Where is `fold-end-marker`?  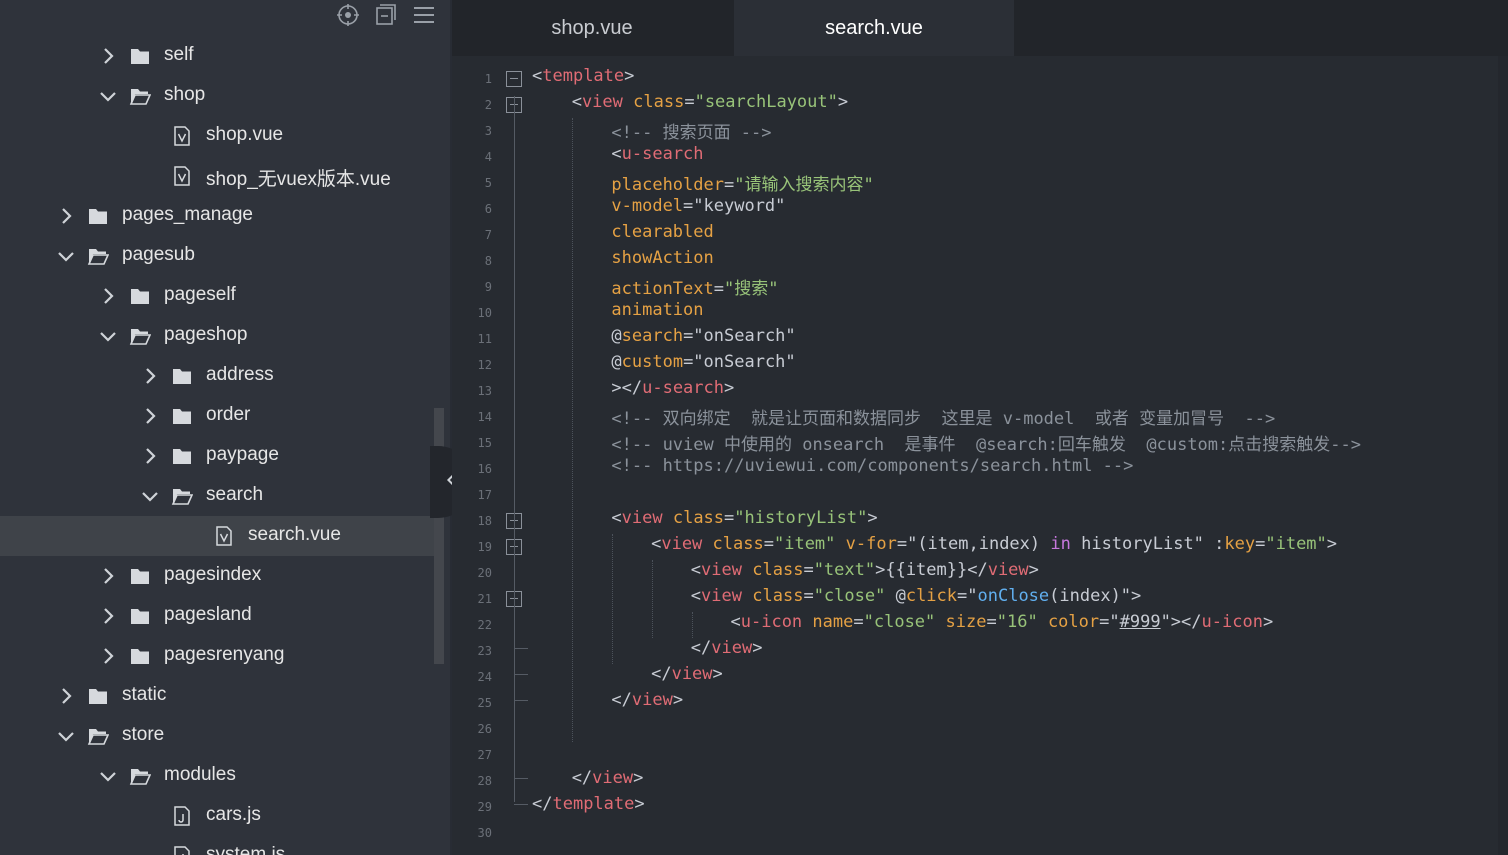
fold-end-marker is located at coordinates (521, 674).